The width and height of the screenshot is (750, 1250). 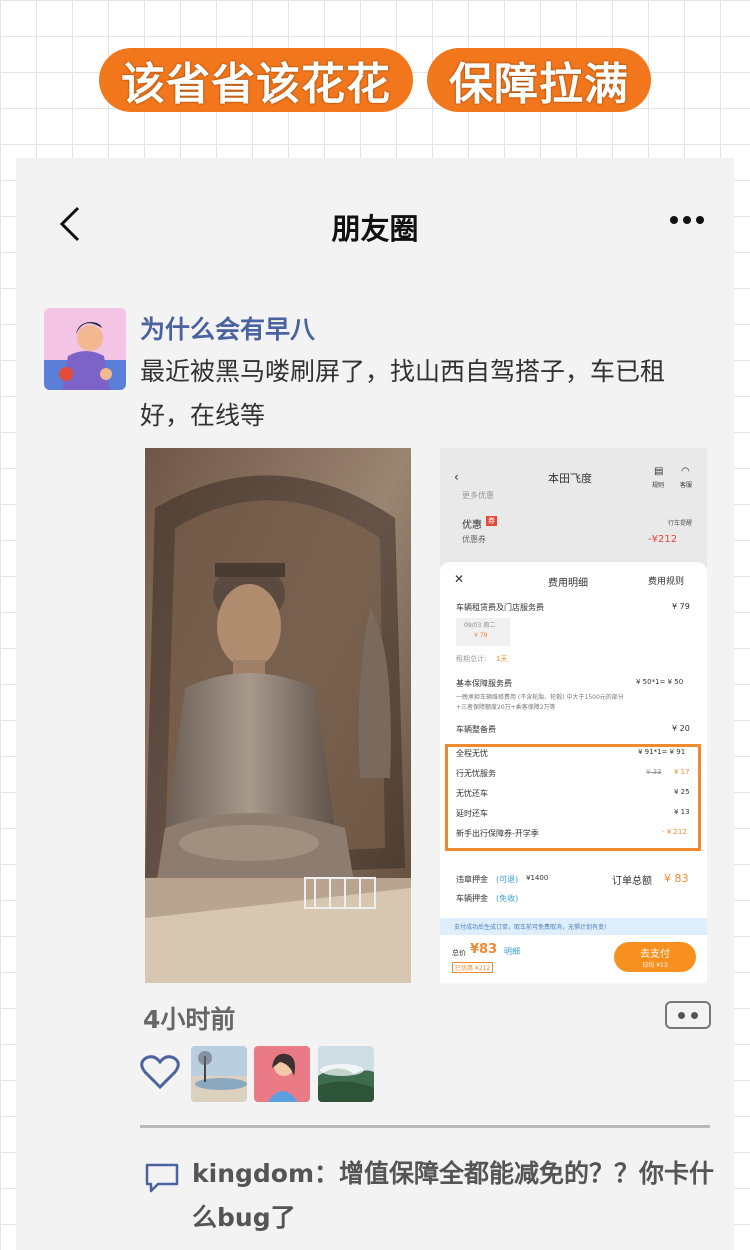 I want to click on receipt-notice: 支付成功后生成订单，取车前可免费取消，无惧计划有变!, so click(x=530, y=927).